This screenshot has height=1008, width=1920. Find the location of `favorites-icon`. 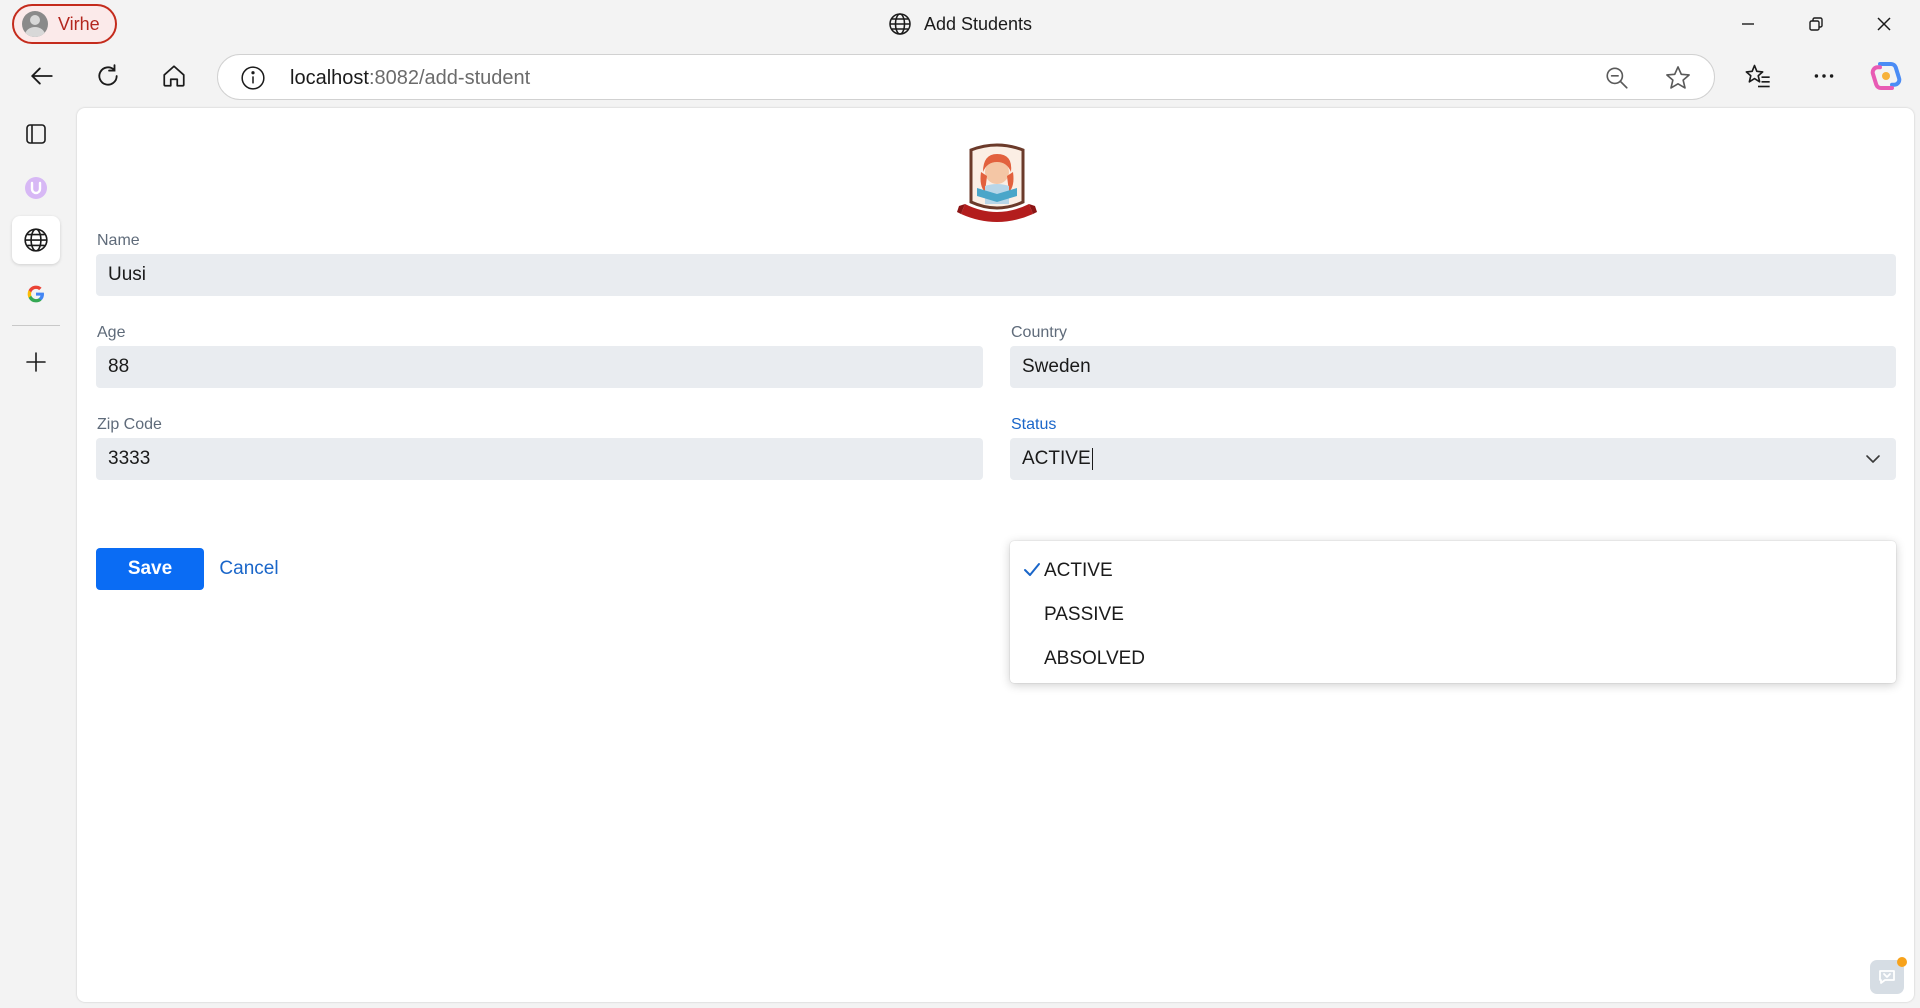

favorites-icon is located at coordinates (1757, 76).